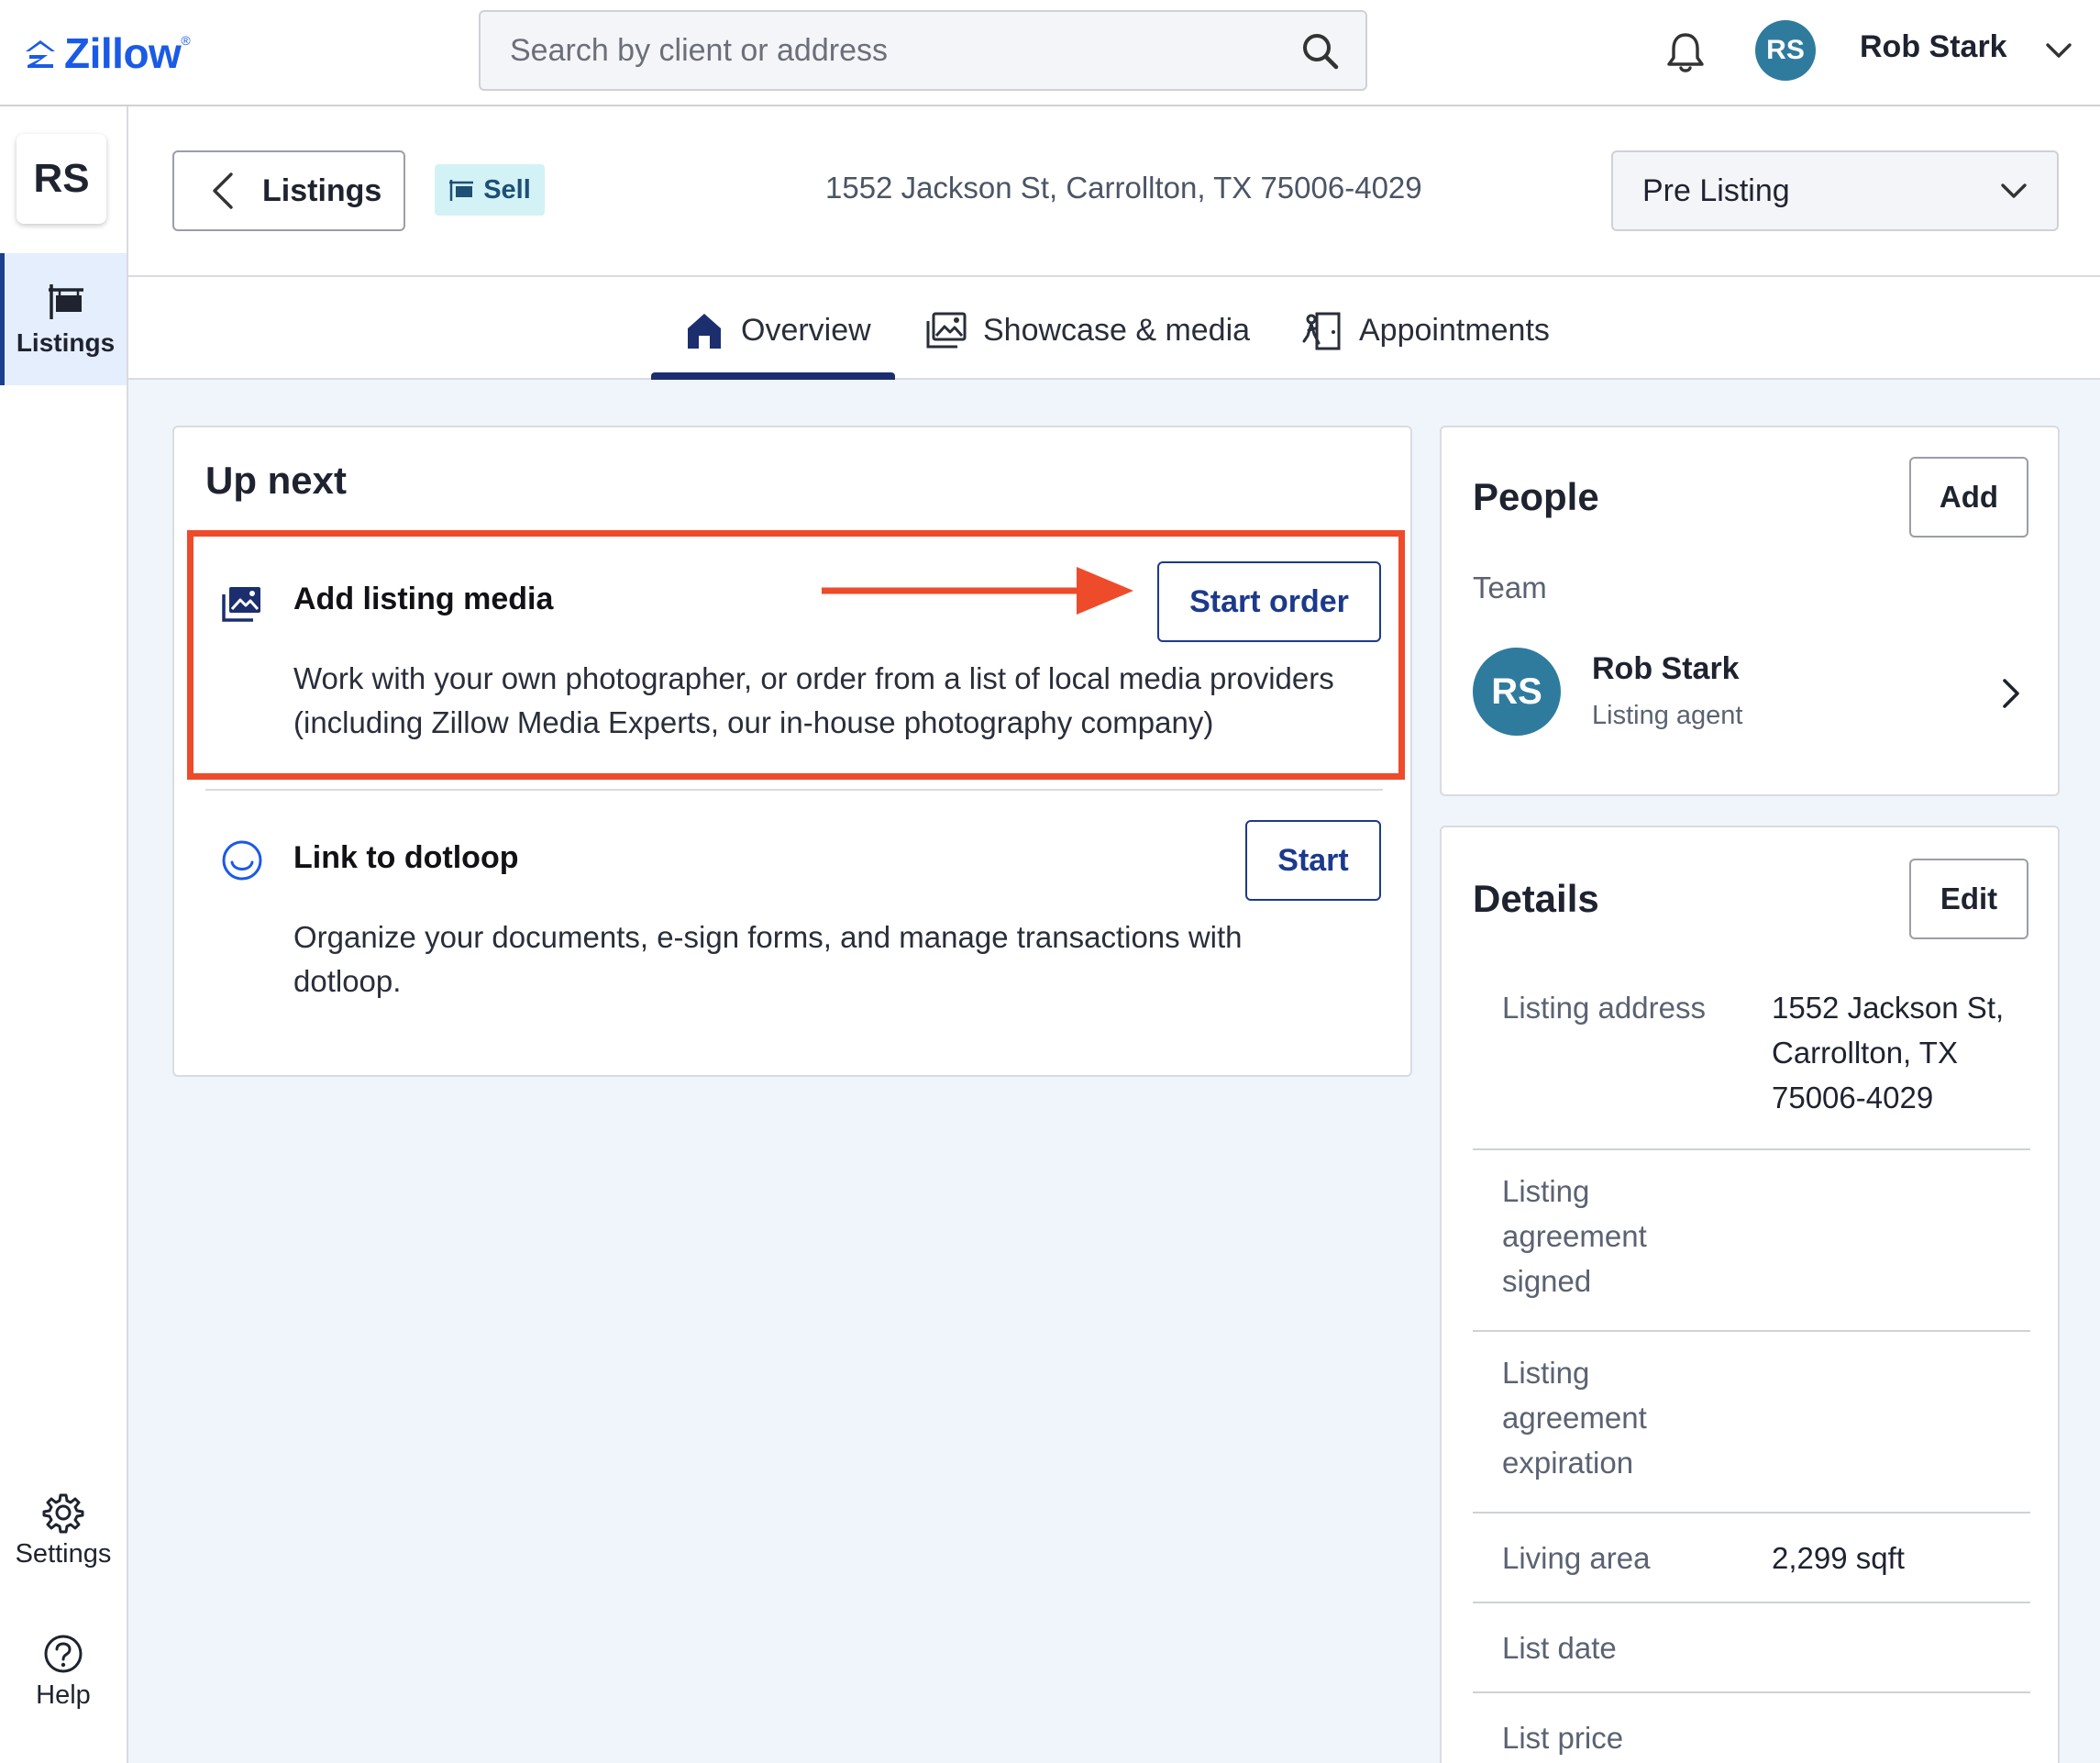 The height and width of the screenshot is (1763, 2100). Describe the element at coordinates (1751, 1423) in the screenshot. I see `detail-row-agreement-expiration: Listing agreement expiration` at that location.